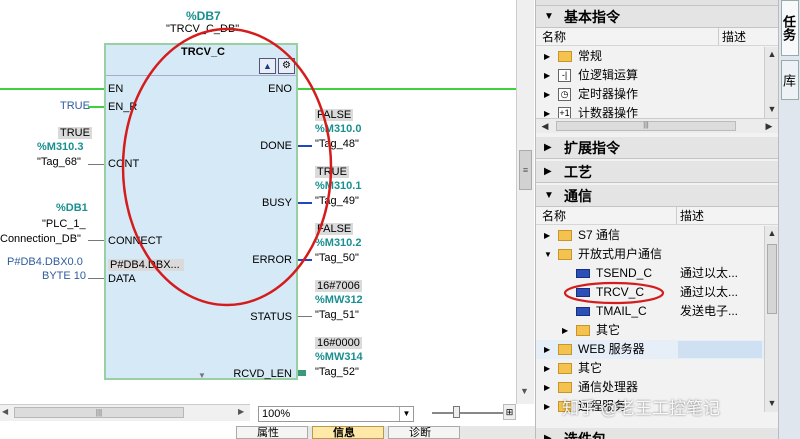 This screenshot has height=439, width=800. I want to click on comm-item-s7: ▶ S7 通信, so click(650, 235).